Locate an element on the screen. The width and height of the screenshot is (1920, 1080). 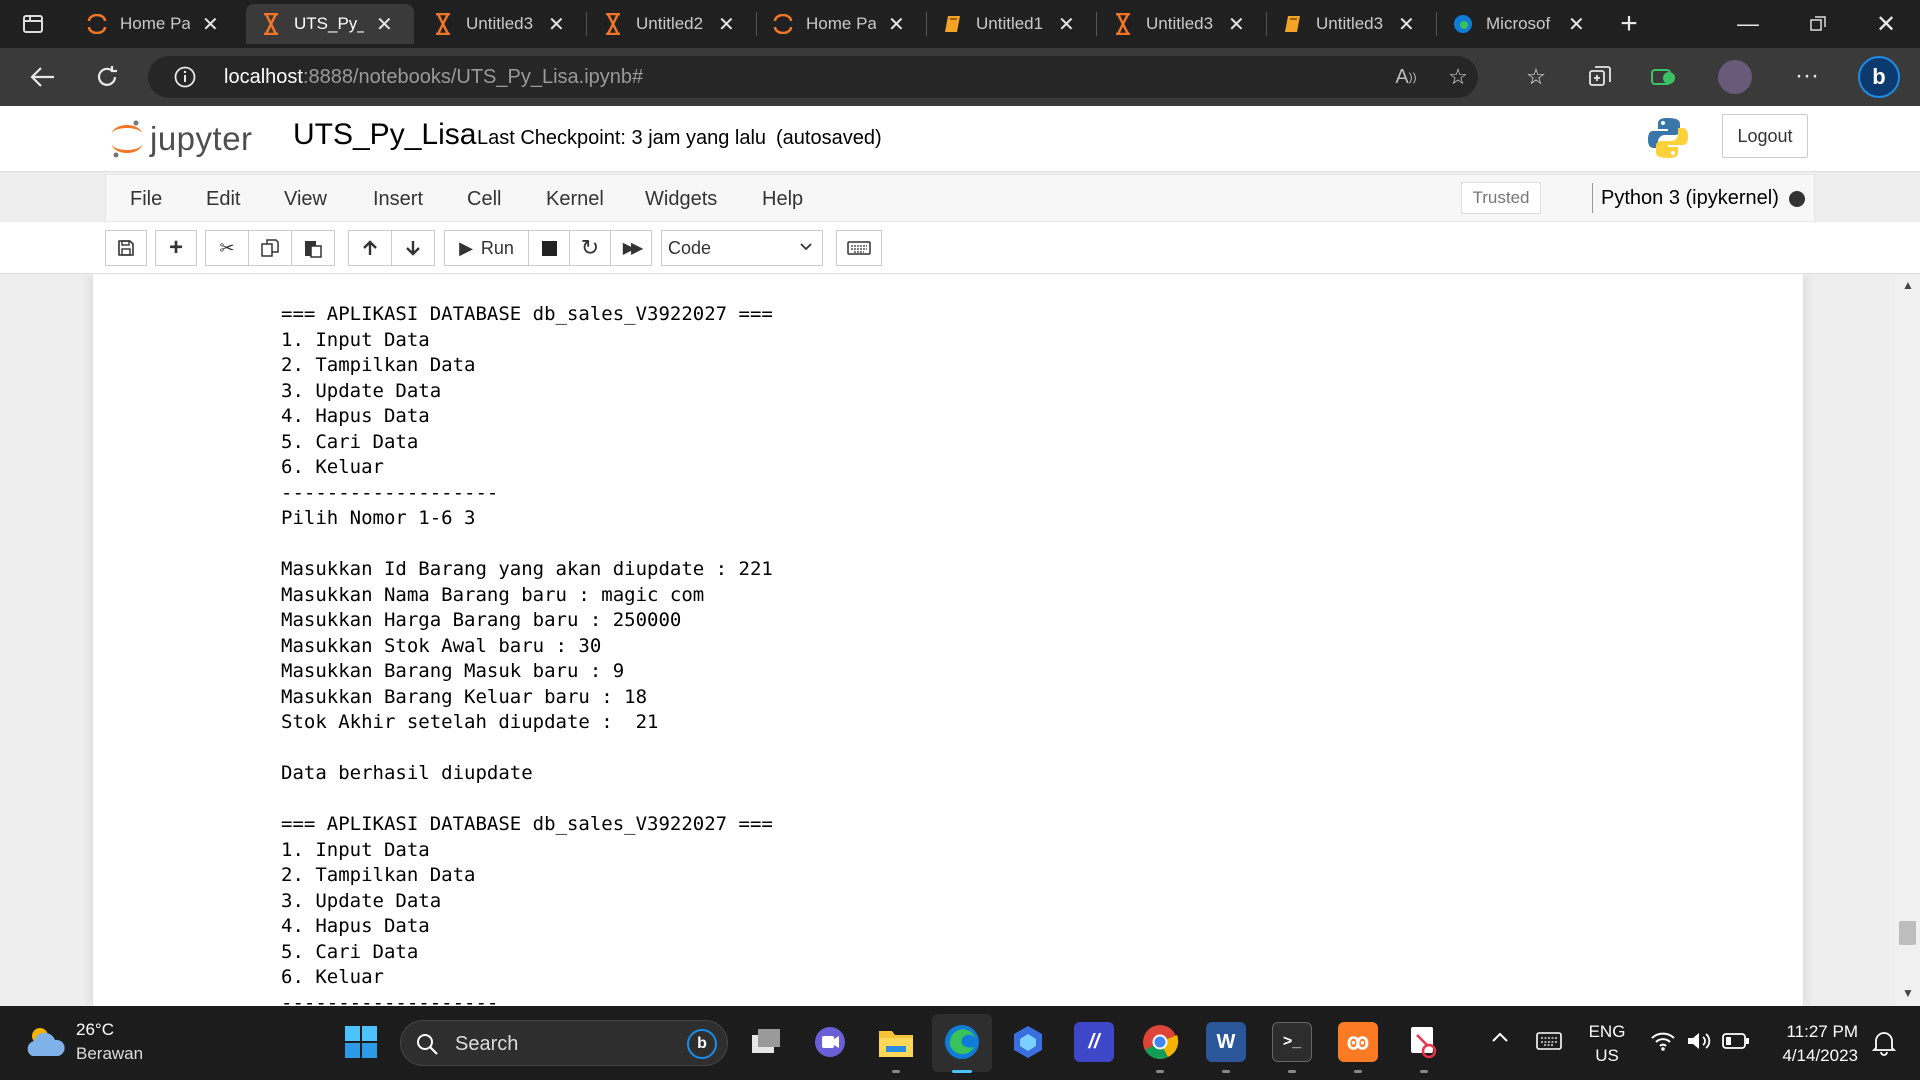
wifi-icon is located at coordinates (1663, 1043).